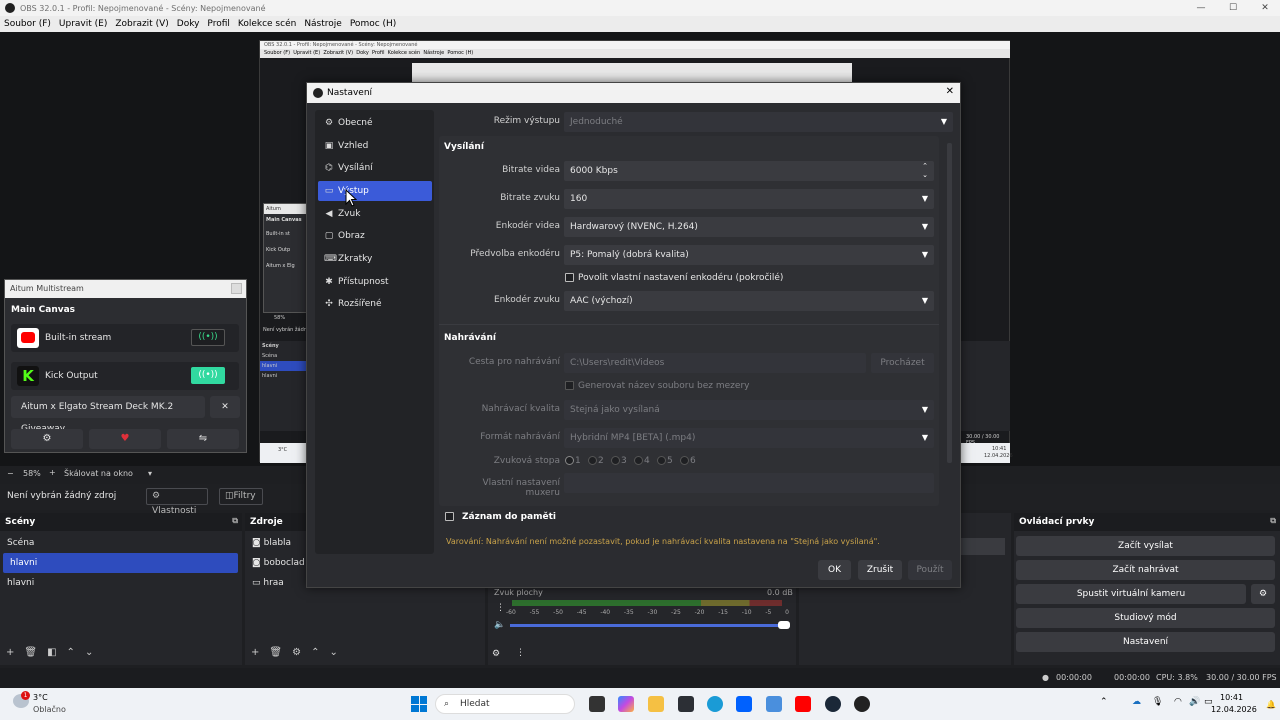  I want to click on properties-button: ⚙ Vlastnosti, so click(177, 502).